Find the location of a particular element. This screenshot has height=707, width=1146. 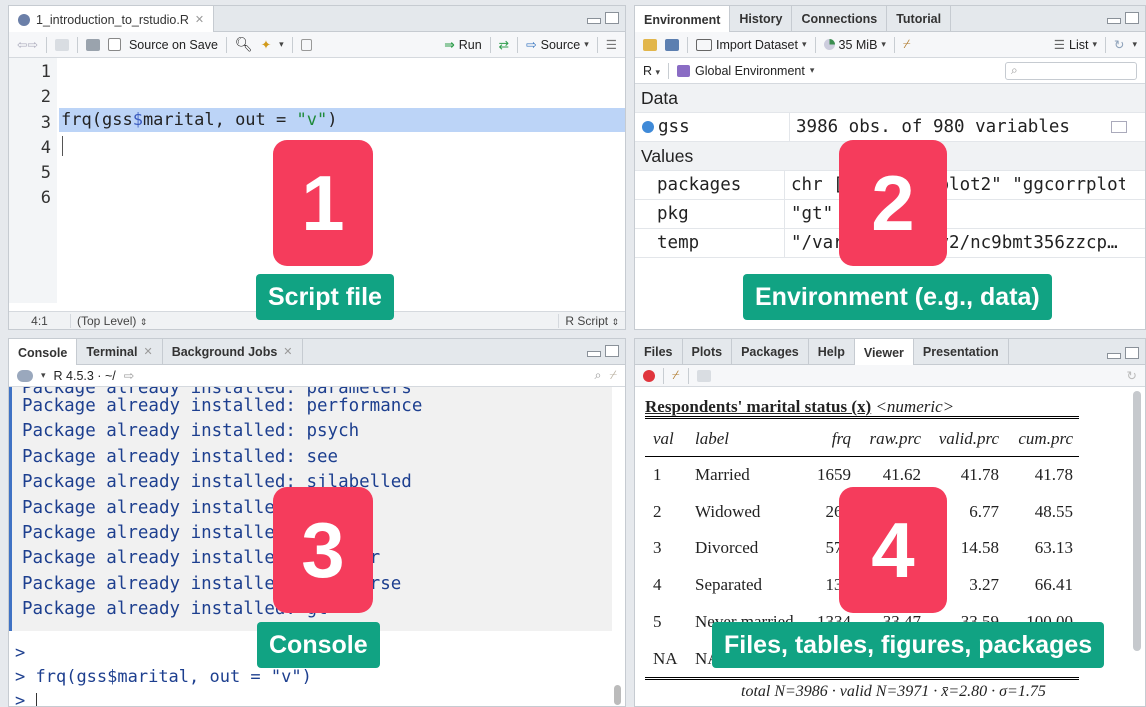

r-version-label: R 4.5.3 · ~/ is located at coordinates (84, 375).